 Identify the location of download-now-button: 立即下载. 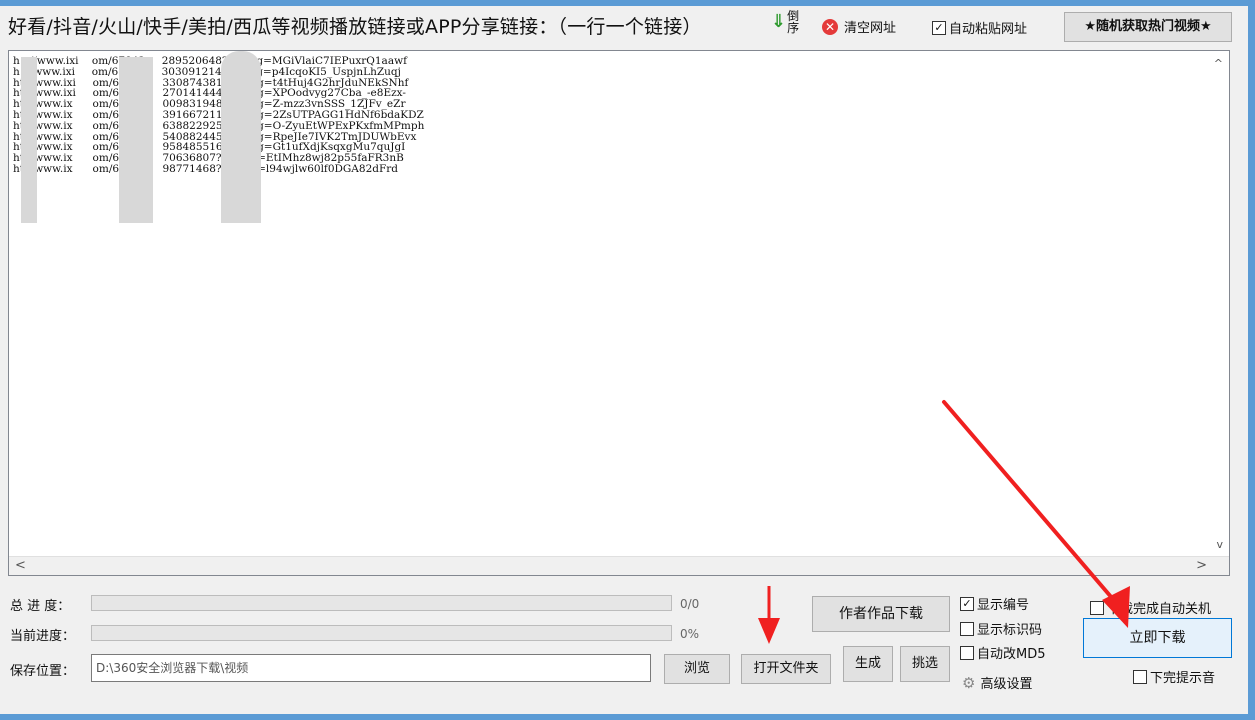
(1157, 638).